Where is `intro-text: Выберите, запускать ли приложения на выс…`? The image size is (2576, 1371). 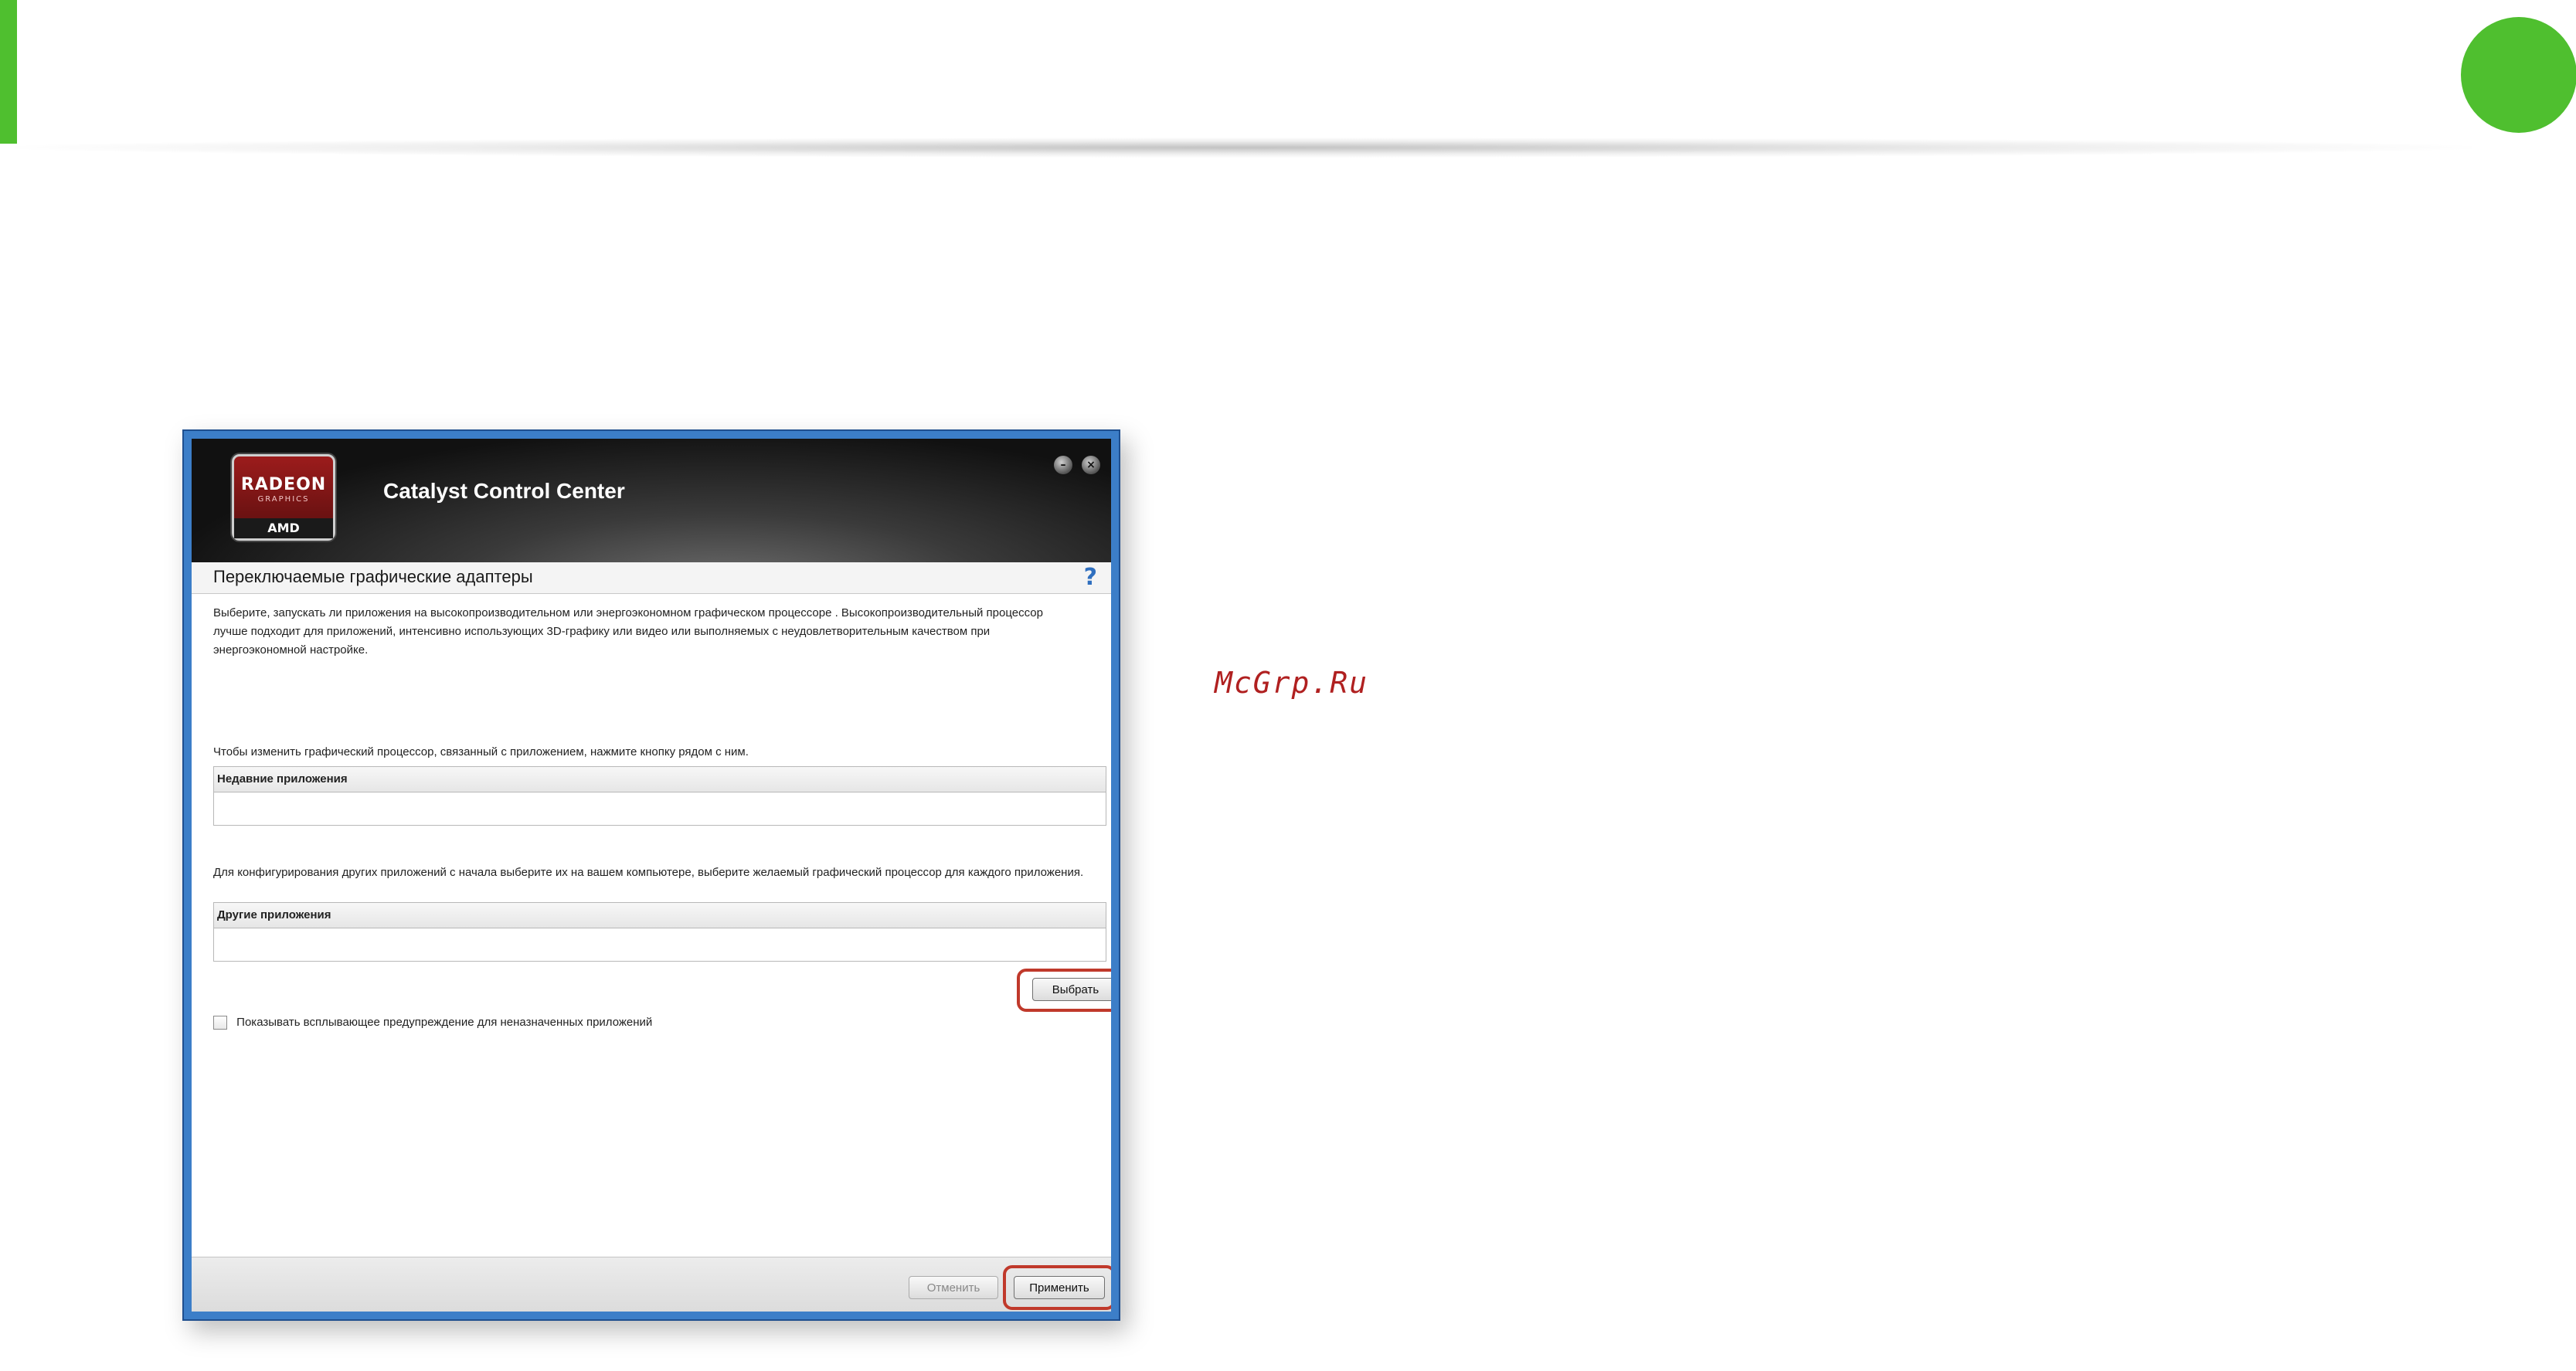 intro-text: Выберите, запускать ли приложения на выс… is located at coordinates (628, 631).